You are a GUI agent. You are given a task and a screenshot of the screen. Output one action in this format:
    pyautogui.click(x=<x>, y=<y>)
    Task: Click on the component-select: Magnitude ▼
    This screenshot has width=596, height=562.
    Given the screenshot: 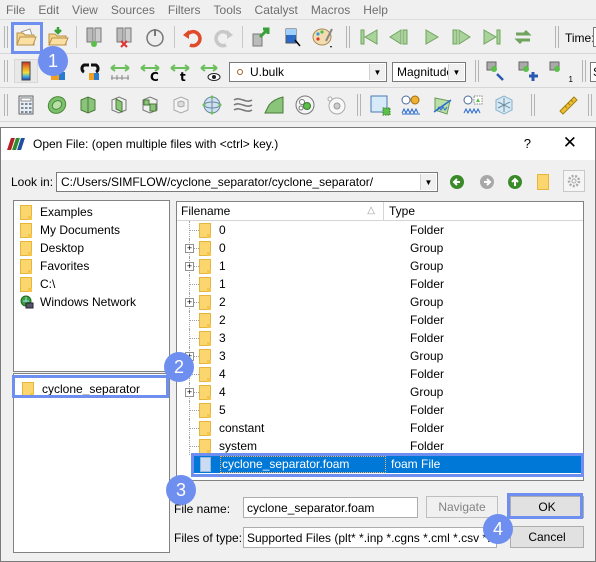 What is the action you would take?
    pyautogui.click(x=429, y=72)
    